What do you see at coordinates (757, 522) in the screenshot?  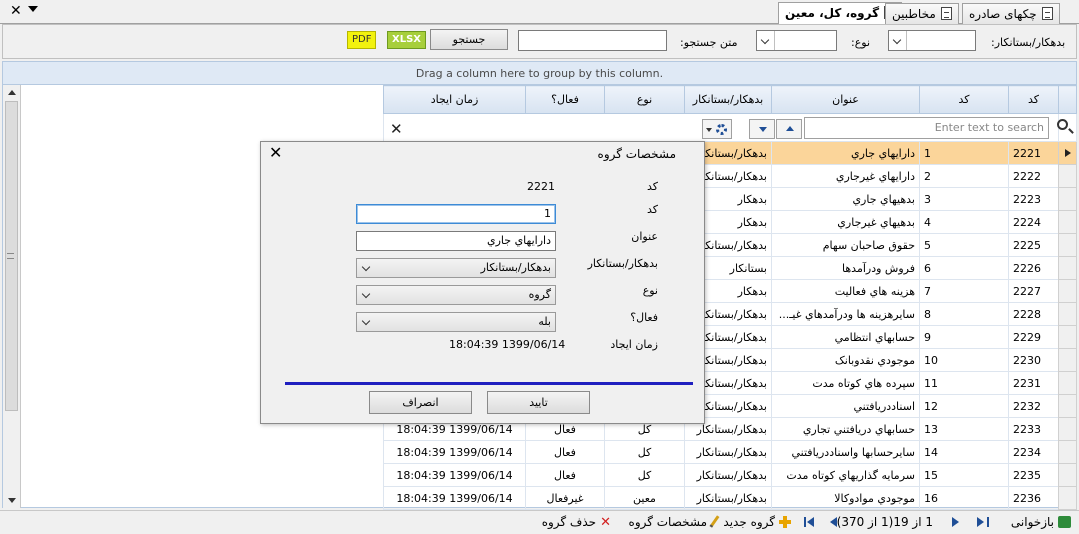 I see `new-group-button: گروه جدید` at bounding box center [757, 522].